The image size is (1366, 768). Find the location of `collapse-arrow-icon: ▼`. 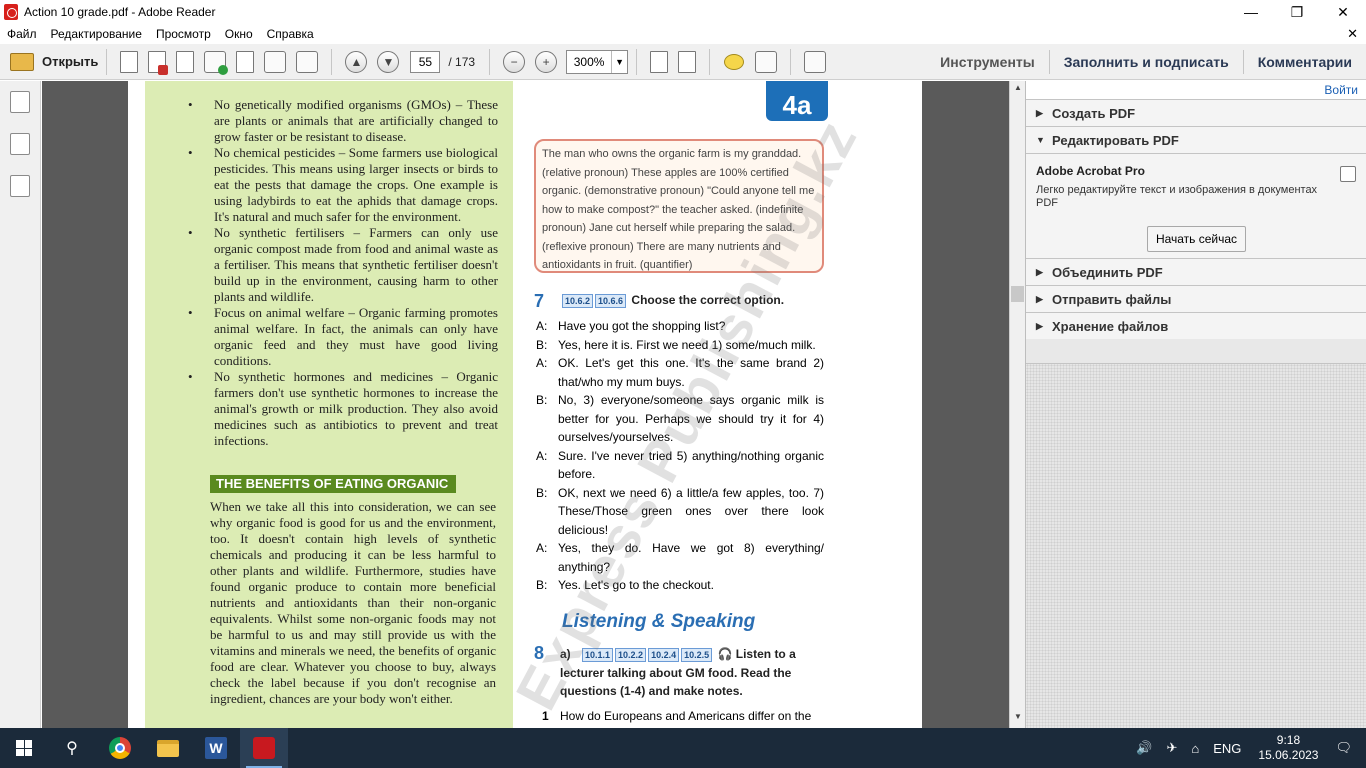

collapse-arrow-icon: ▼ is located at coordinates (1040, 140).